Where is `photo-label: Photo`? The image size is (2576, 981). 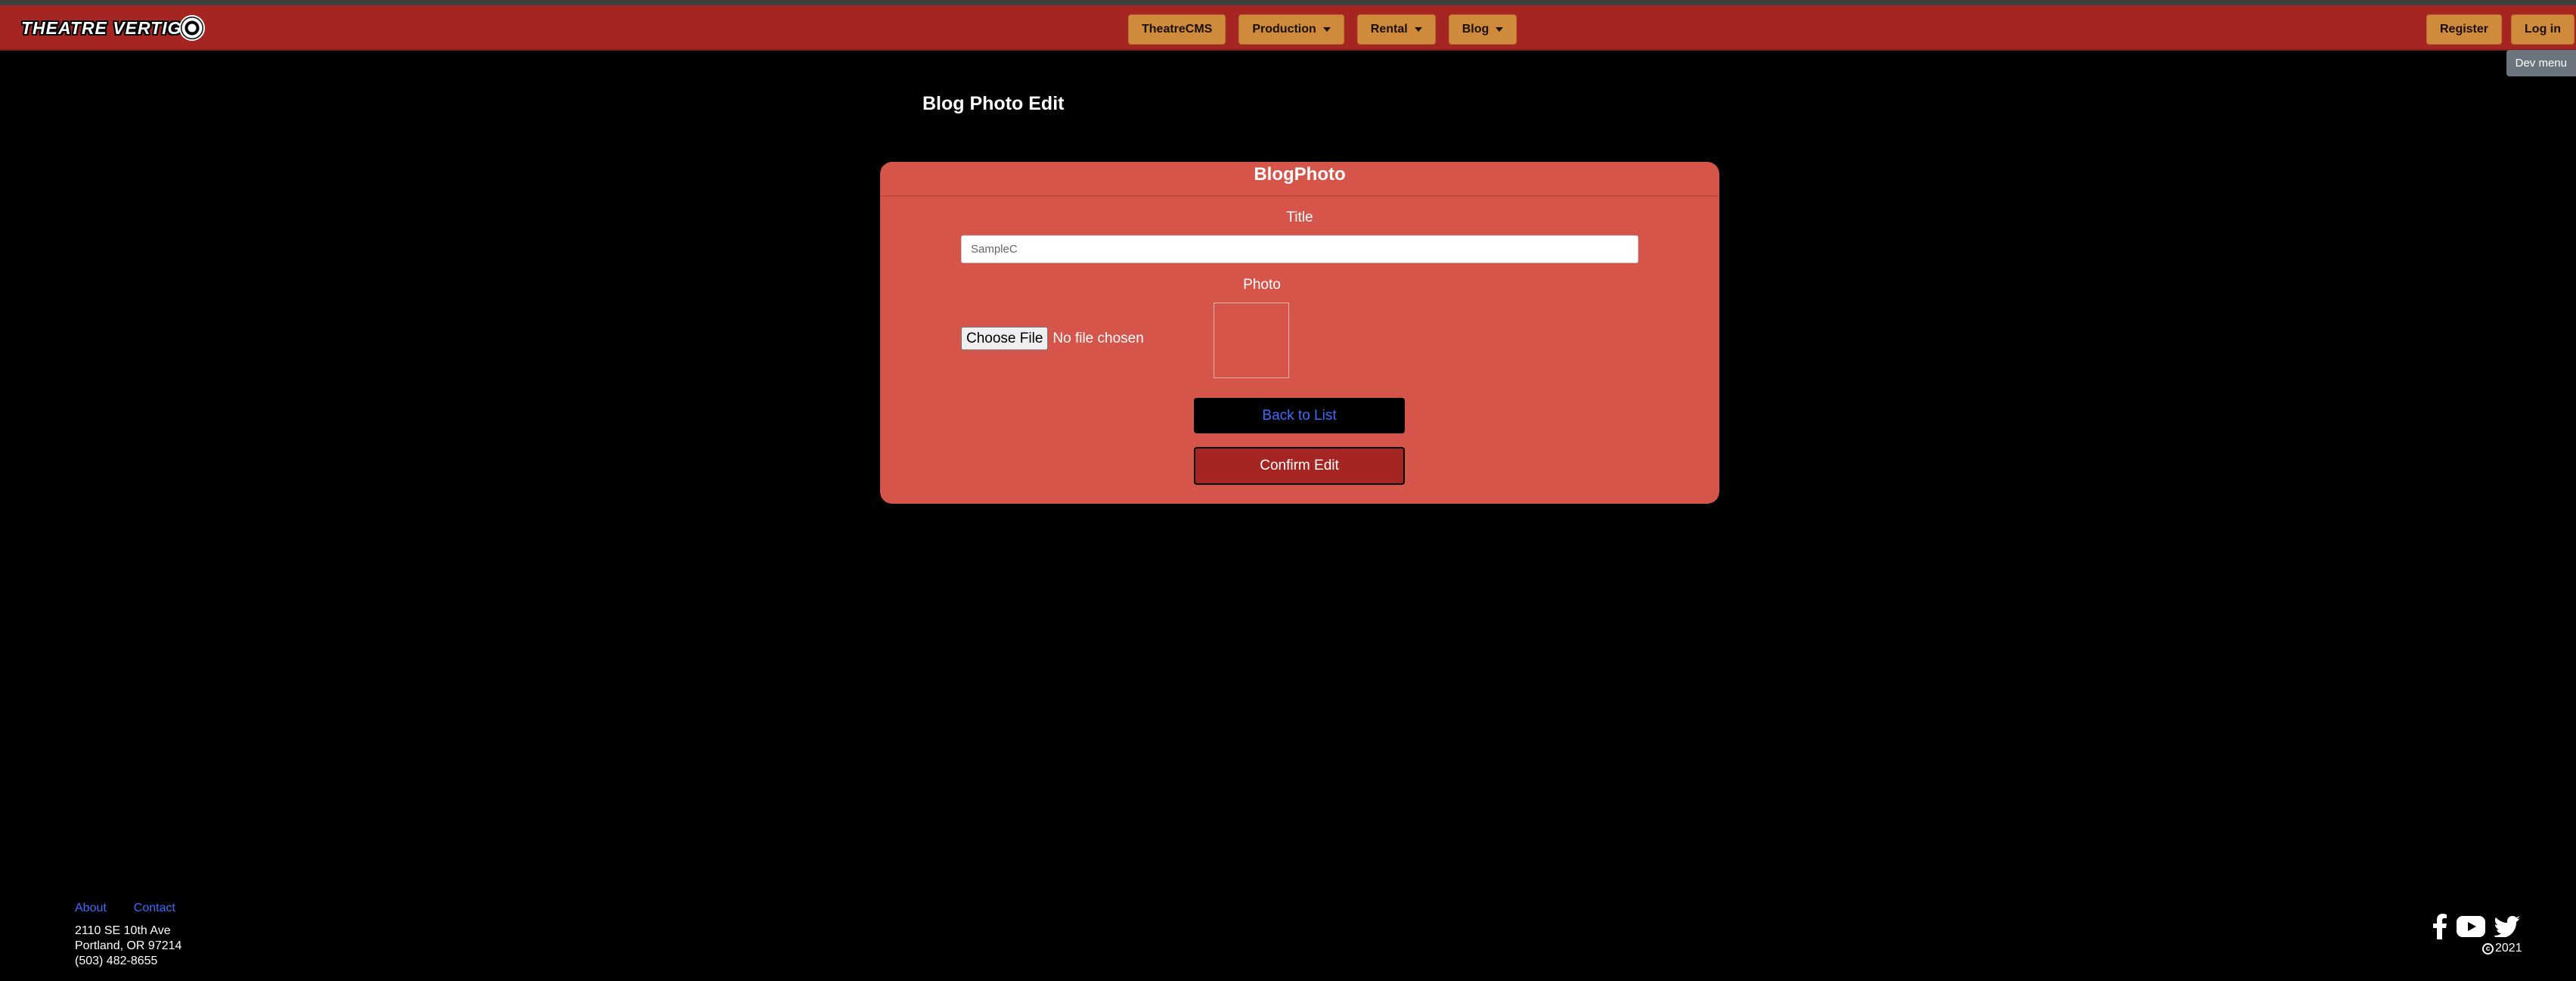
photo-label: Photo is located at coordinates (1262, 285).